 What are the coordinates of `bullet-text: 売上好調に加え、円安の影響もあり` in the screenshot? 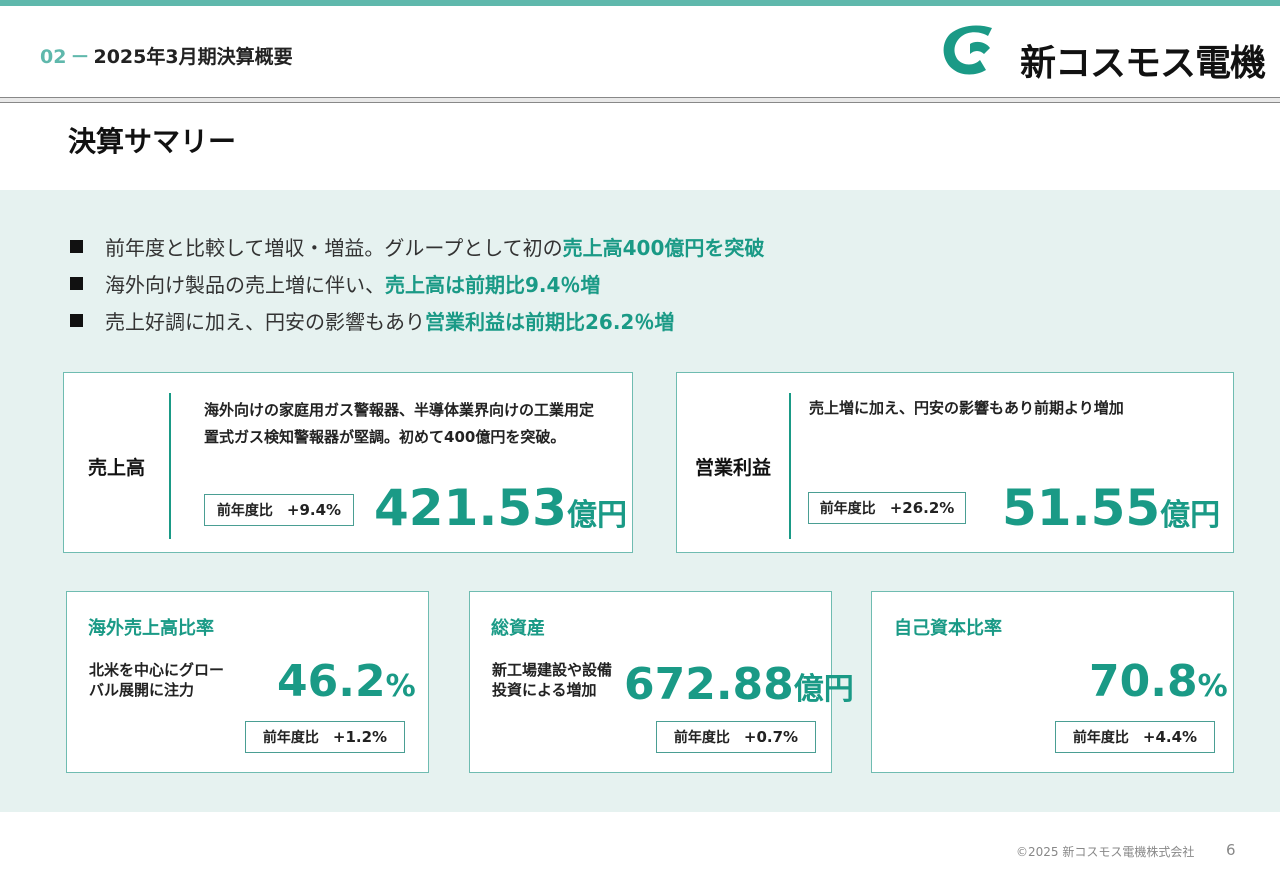 It's located at (265, 322).